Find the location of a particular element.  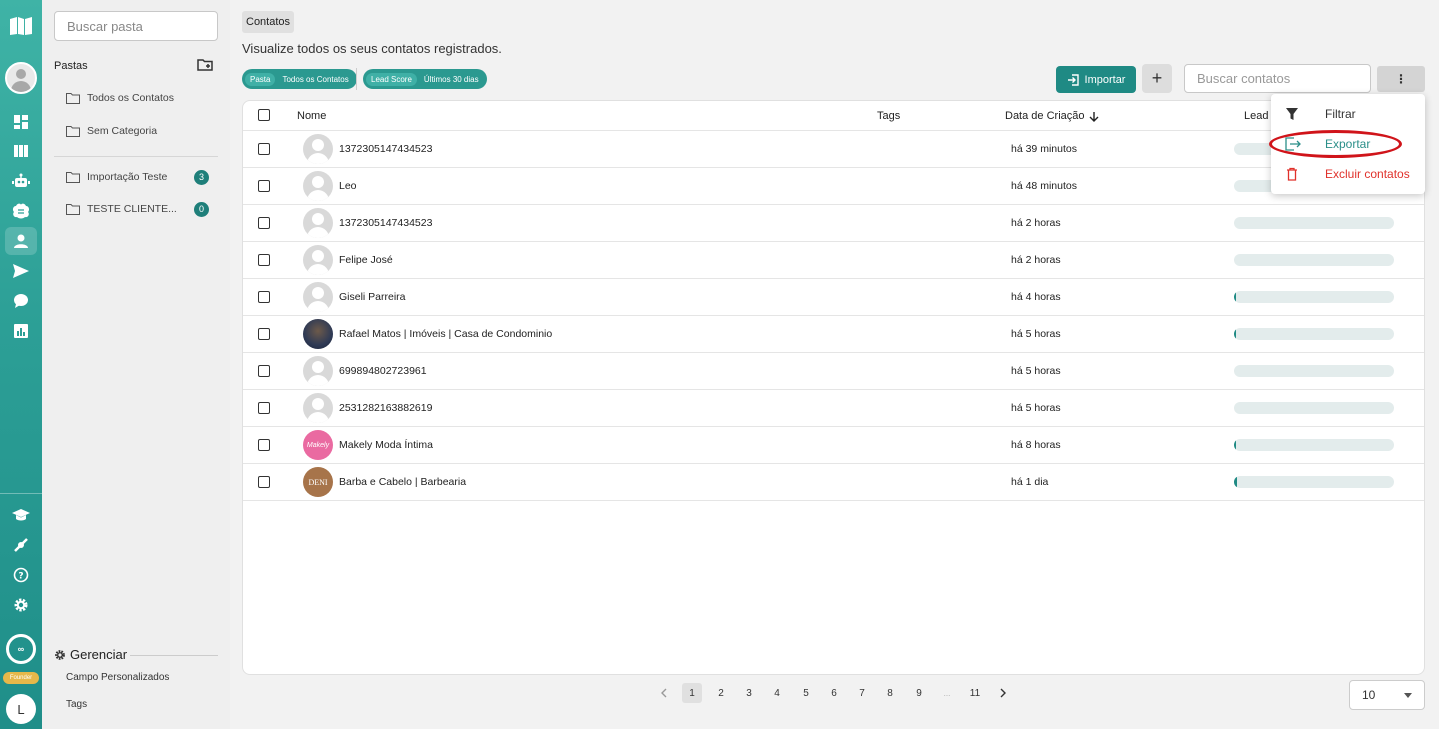

page-button: 5 is located at coordinates (806, 693).